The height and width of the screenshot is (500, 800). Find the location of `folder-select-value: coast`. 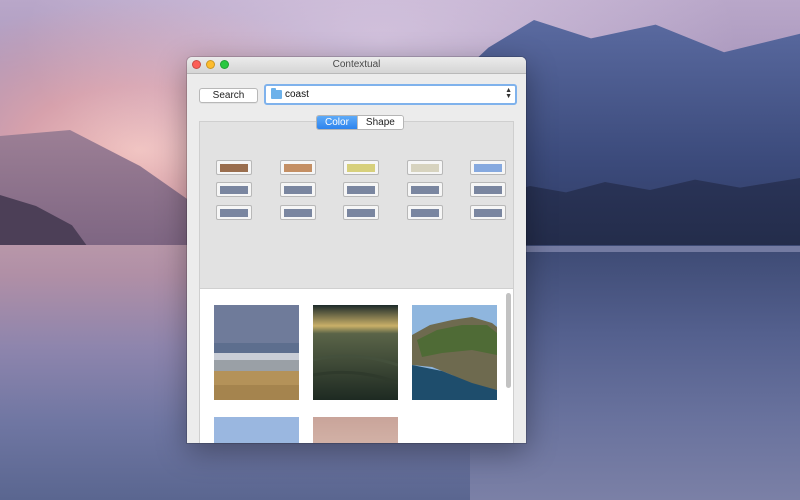

folder-select-value: coast is located at coordinates (297, 94).